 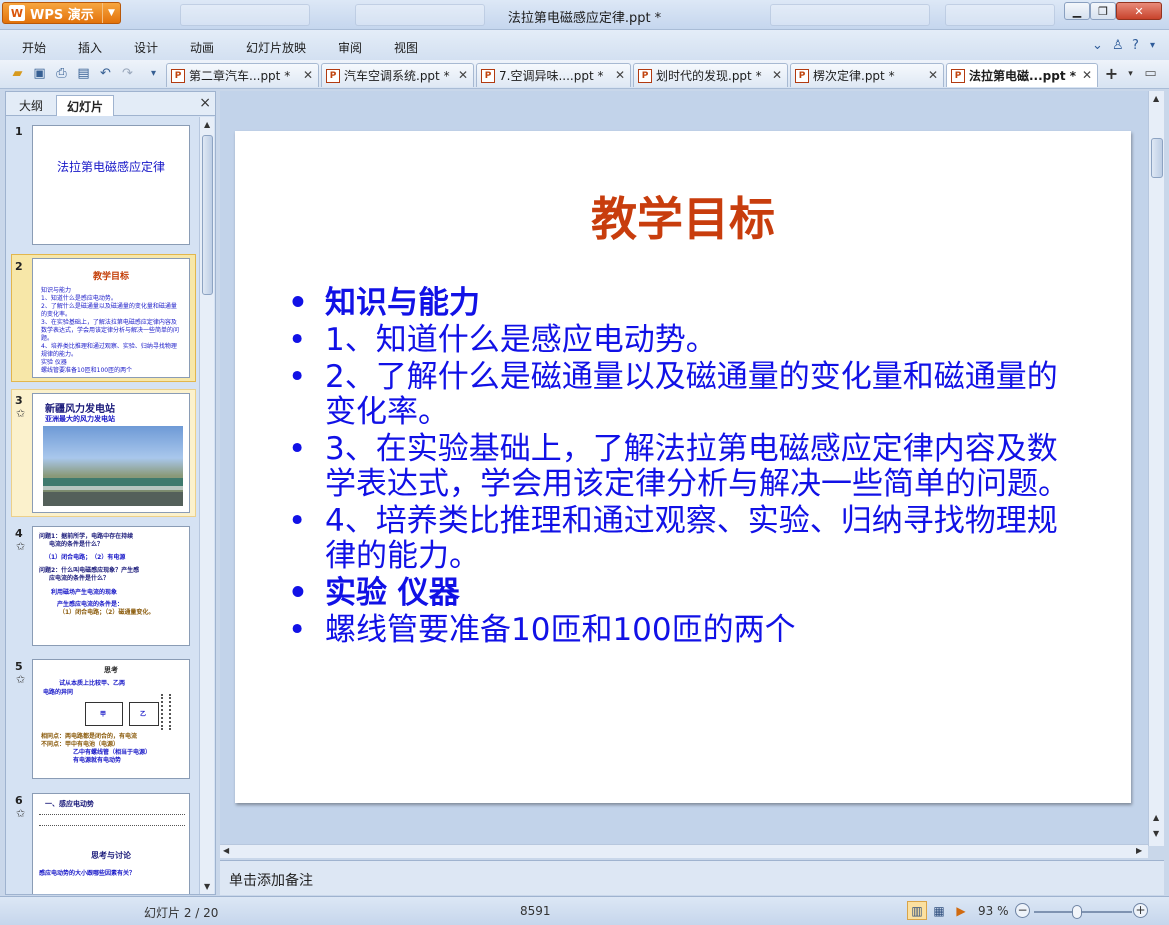 What do you see at coordinates (146, 47) in the screenshot?
I see `menu-design: 设计` at bounding box center [146, 47].